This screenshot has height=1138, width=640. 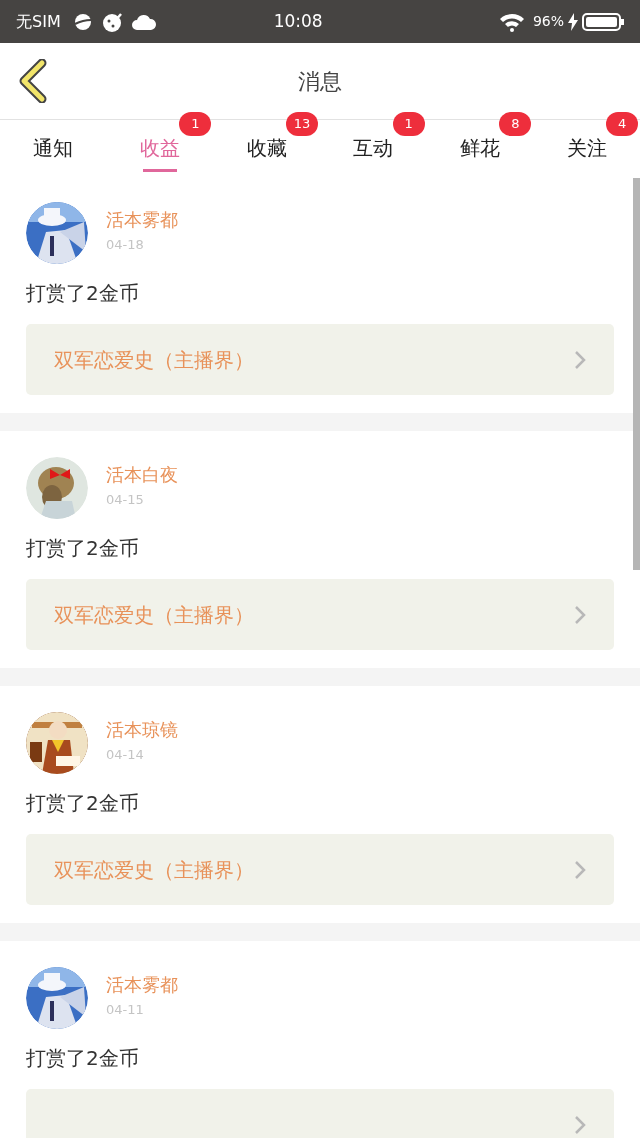 I want to click on count-badge: 4, so click(x=622, y=124).